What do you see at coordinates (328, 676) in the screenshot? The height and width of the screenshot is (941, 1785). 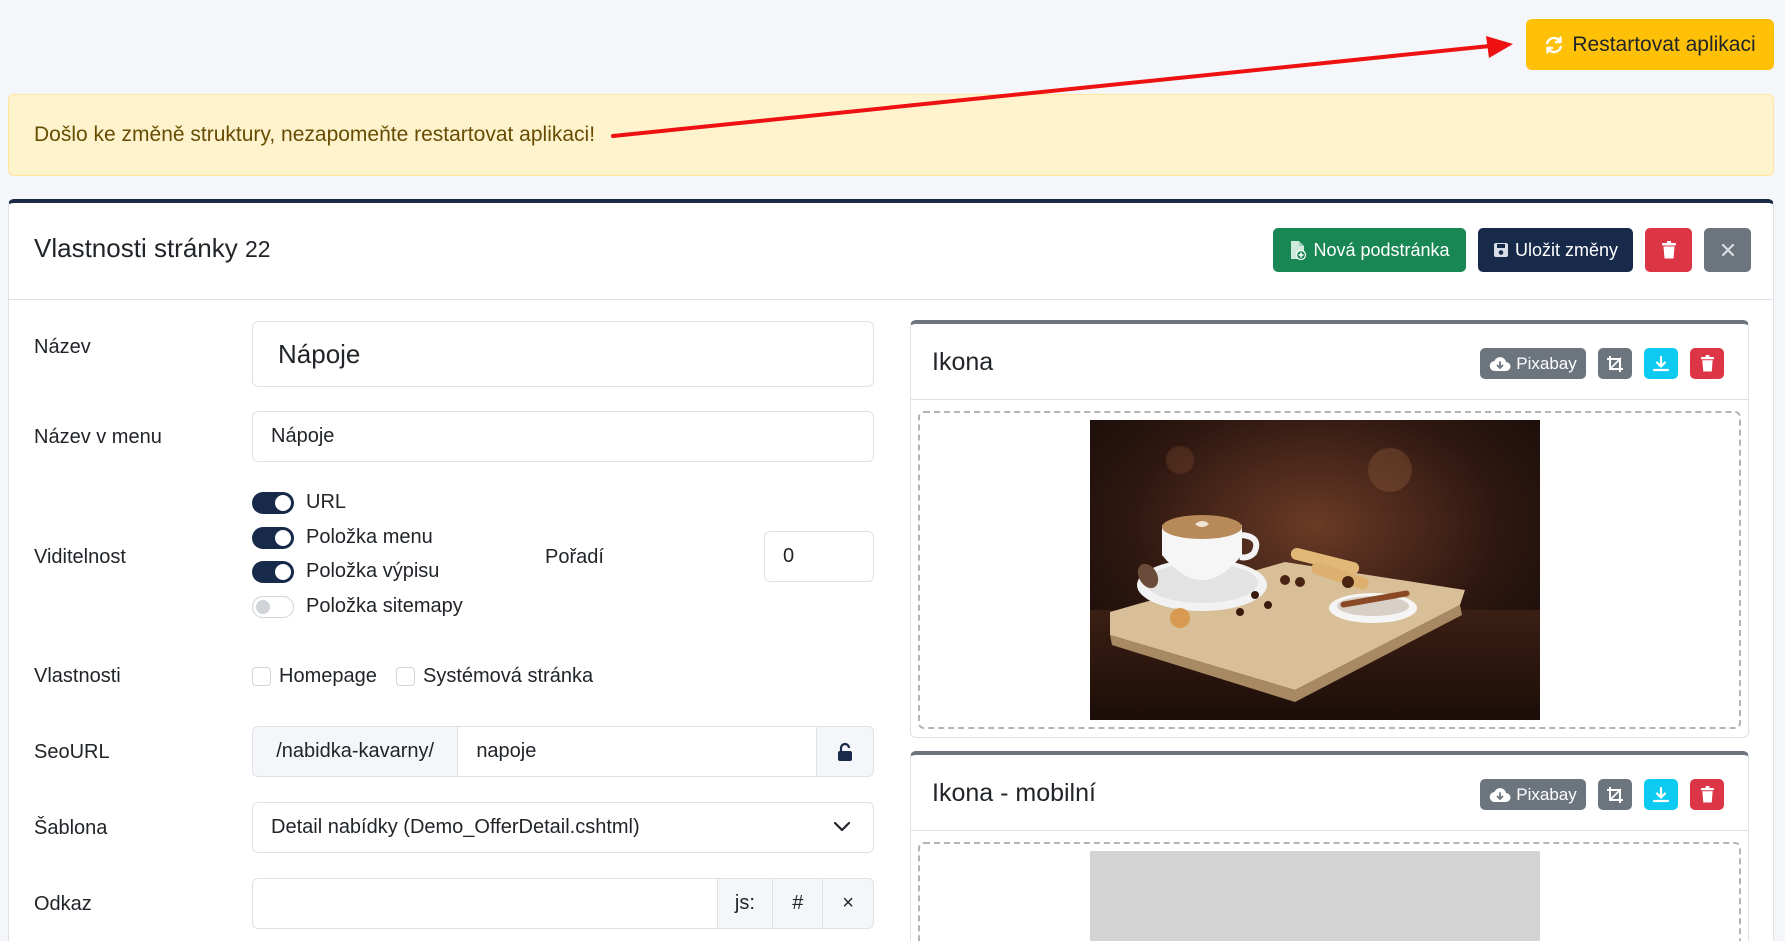 I see `homepage-checkbox-label: Homepage` at bounding box center [328, 676].